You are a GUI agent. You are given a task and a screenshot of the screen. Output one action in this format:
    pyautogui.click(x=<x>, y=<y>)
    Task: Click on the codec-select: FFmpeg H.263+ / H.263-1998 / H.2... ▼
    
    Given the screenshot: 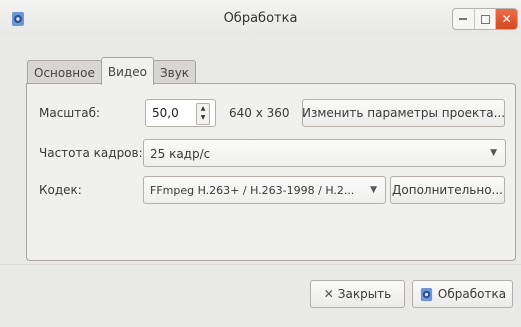 What is the action you would take?
    pyautogui.click(x=264, y=190)
    